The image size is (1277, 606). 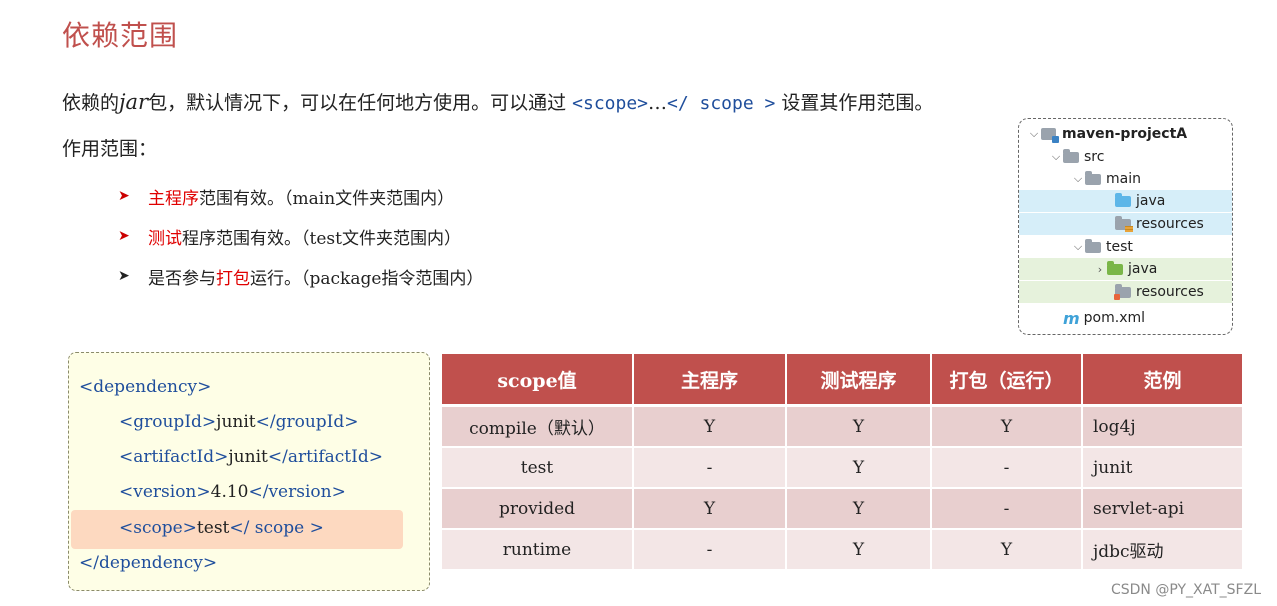 I want to click on xml-line-scope: <scope>test</ scope >, so click(x=221, y=528).